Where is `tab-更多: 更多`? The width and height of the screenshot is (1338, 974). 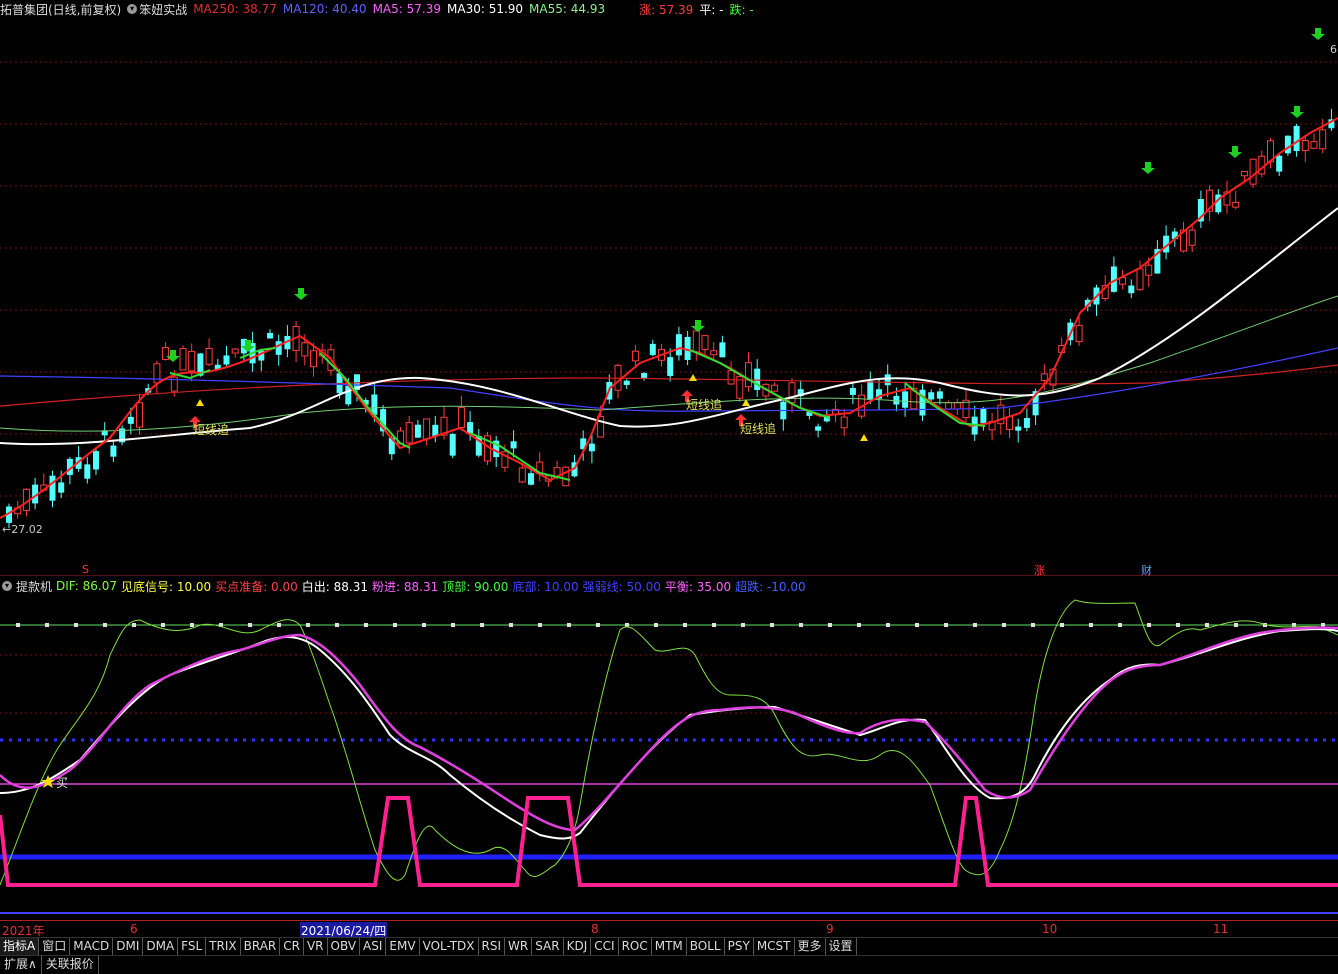
tab-更多: 更多 is located at coordinates (810, 946).